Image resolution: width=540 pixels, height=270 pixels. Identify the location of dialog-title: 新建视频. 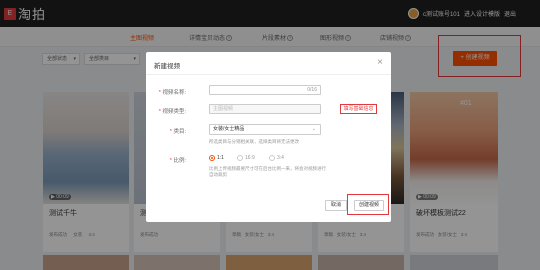
(167, 66).